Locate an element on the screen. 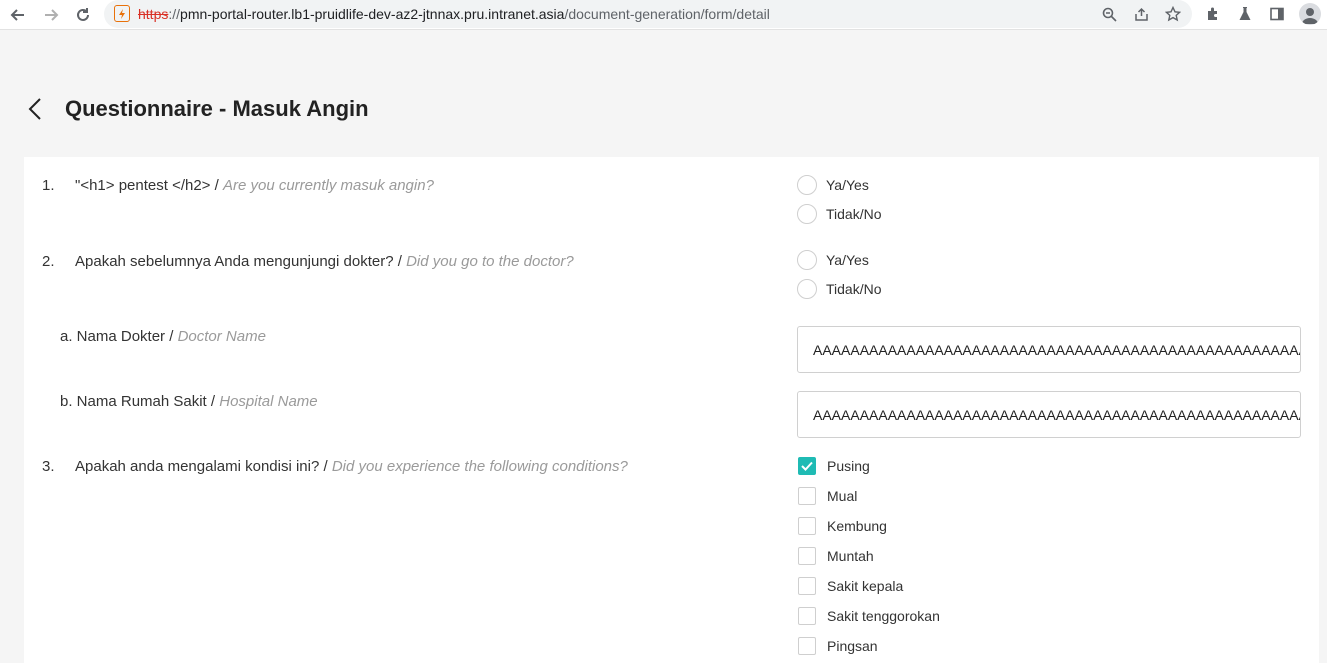 This screenshot has height=663, width=1327. back-button is located at coordinates (35, 109).